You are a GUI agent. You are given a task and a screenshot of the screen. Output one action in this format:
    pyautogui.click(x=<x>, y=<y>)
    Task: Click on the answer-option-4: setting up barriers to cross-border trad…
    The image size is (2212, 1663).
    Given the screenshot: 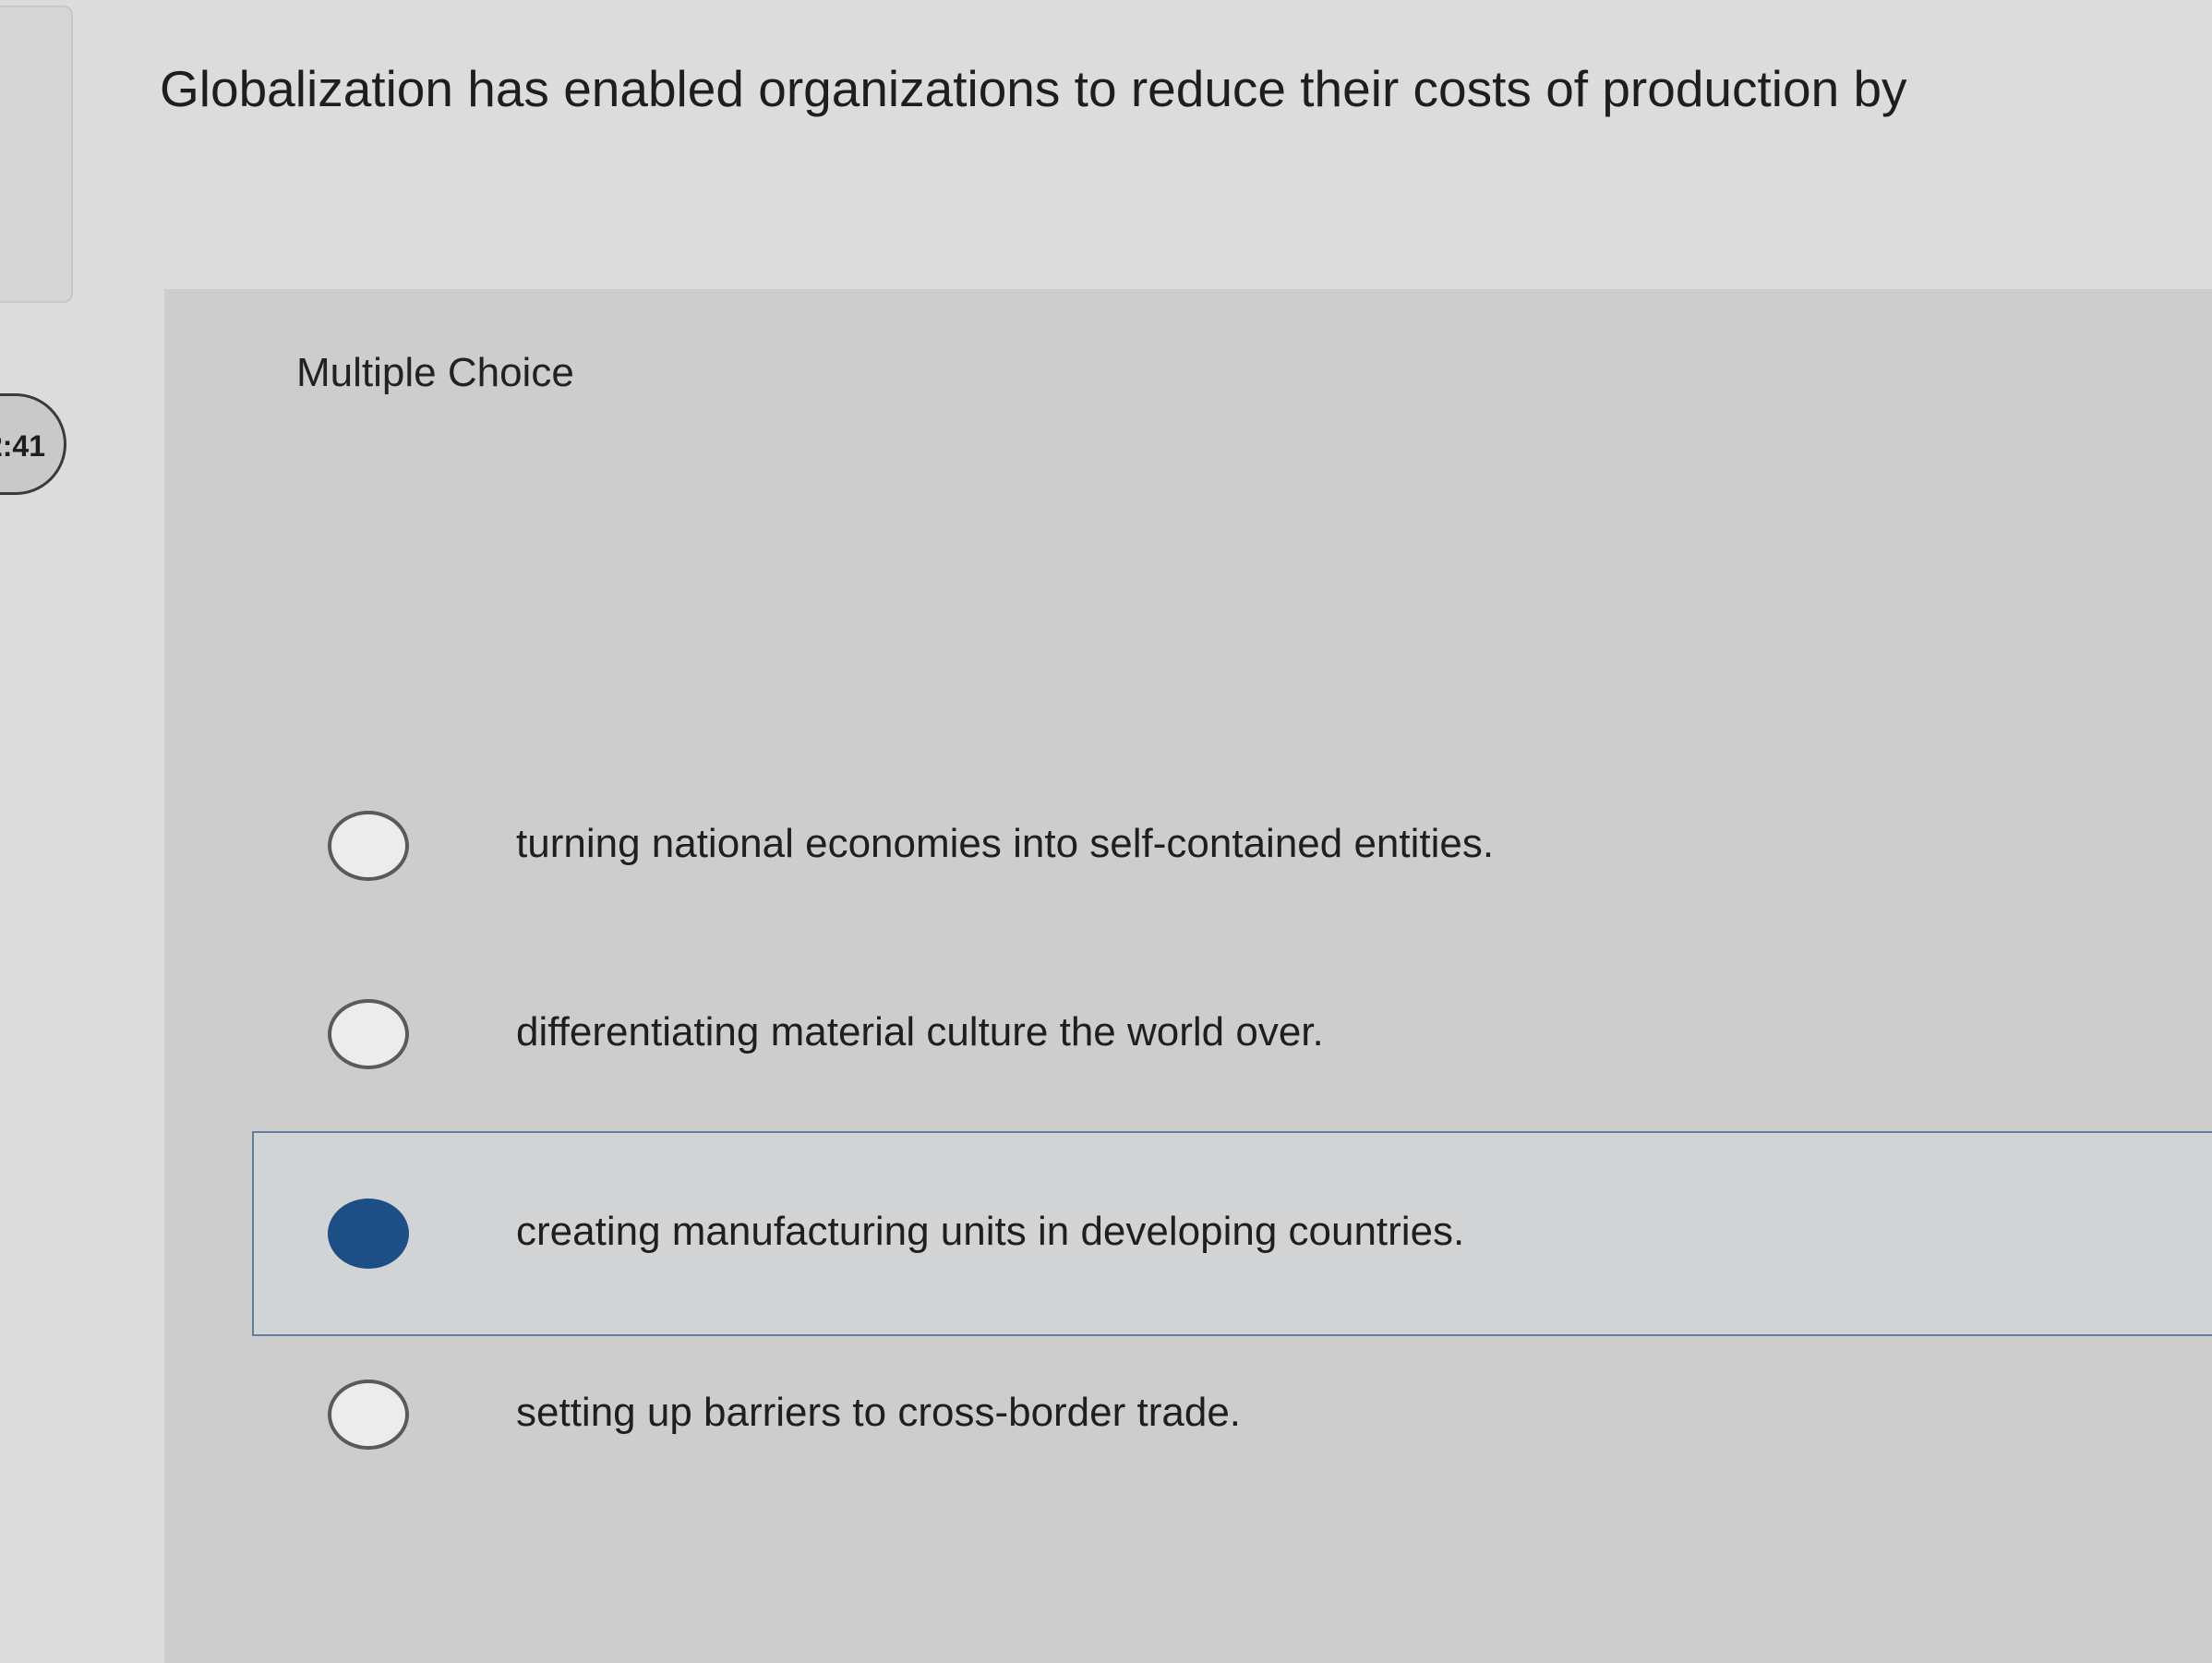 What is the action you would take?
    pyautogui.click(x=1232, y=1414)
    